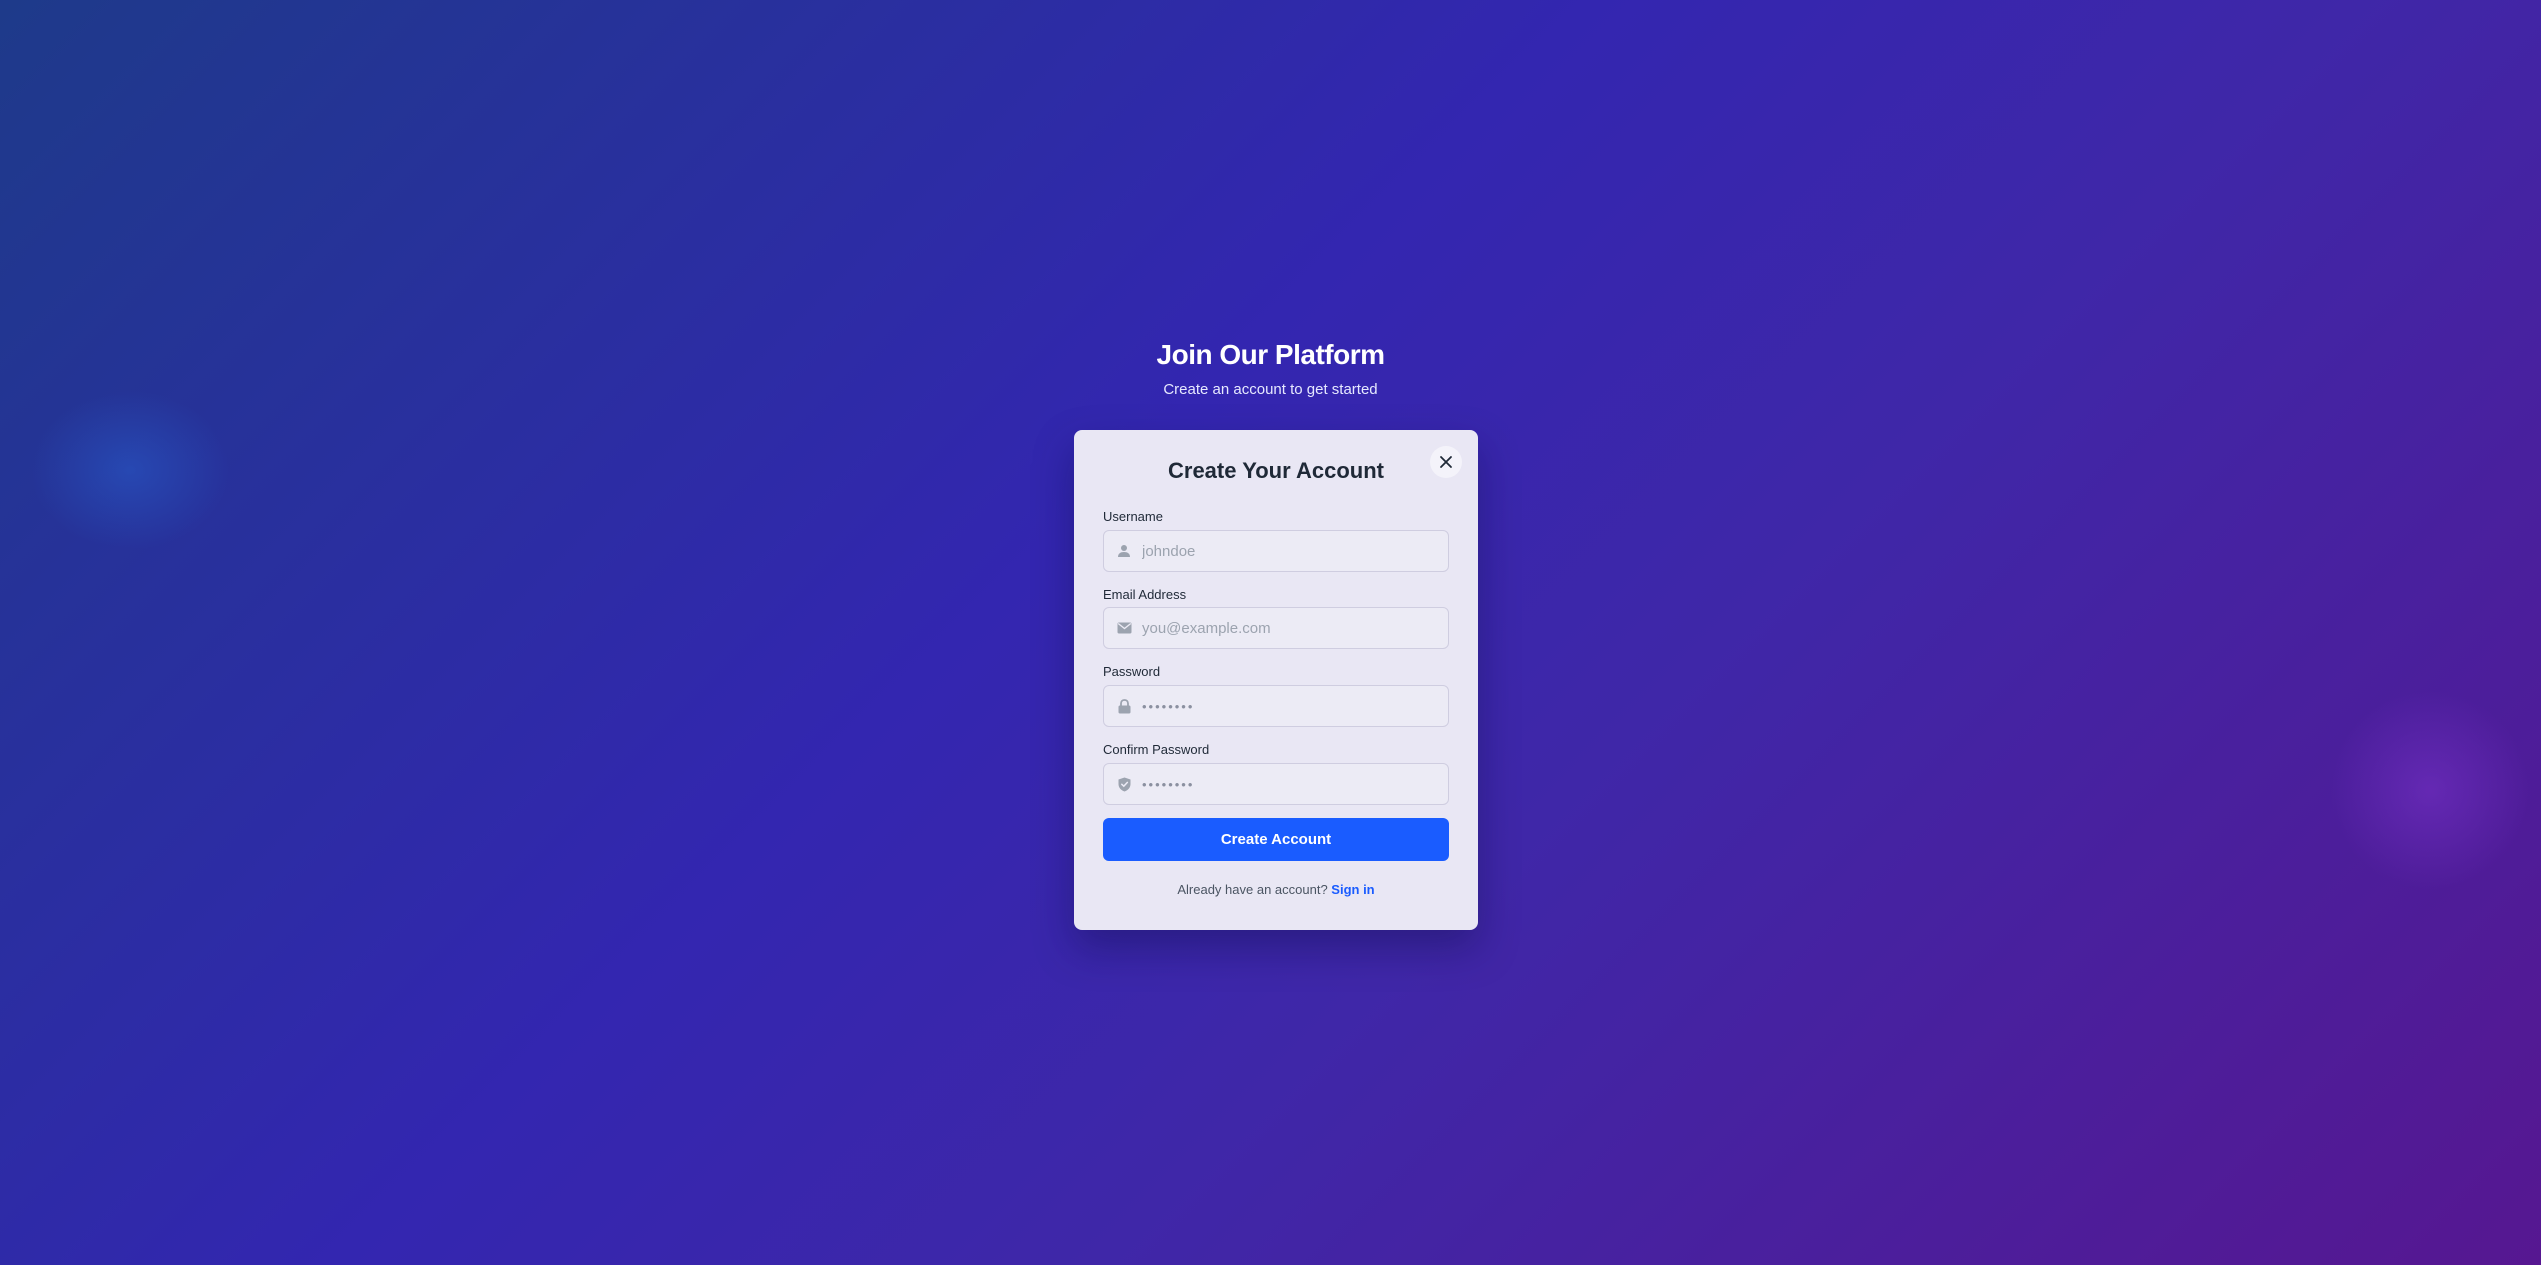  I want to click on confirm-password-field-wrapper, so click(1276, 784).